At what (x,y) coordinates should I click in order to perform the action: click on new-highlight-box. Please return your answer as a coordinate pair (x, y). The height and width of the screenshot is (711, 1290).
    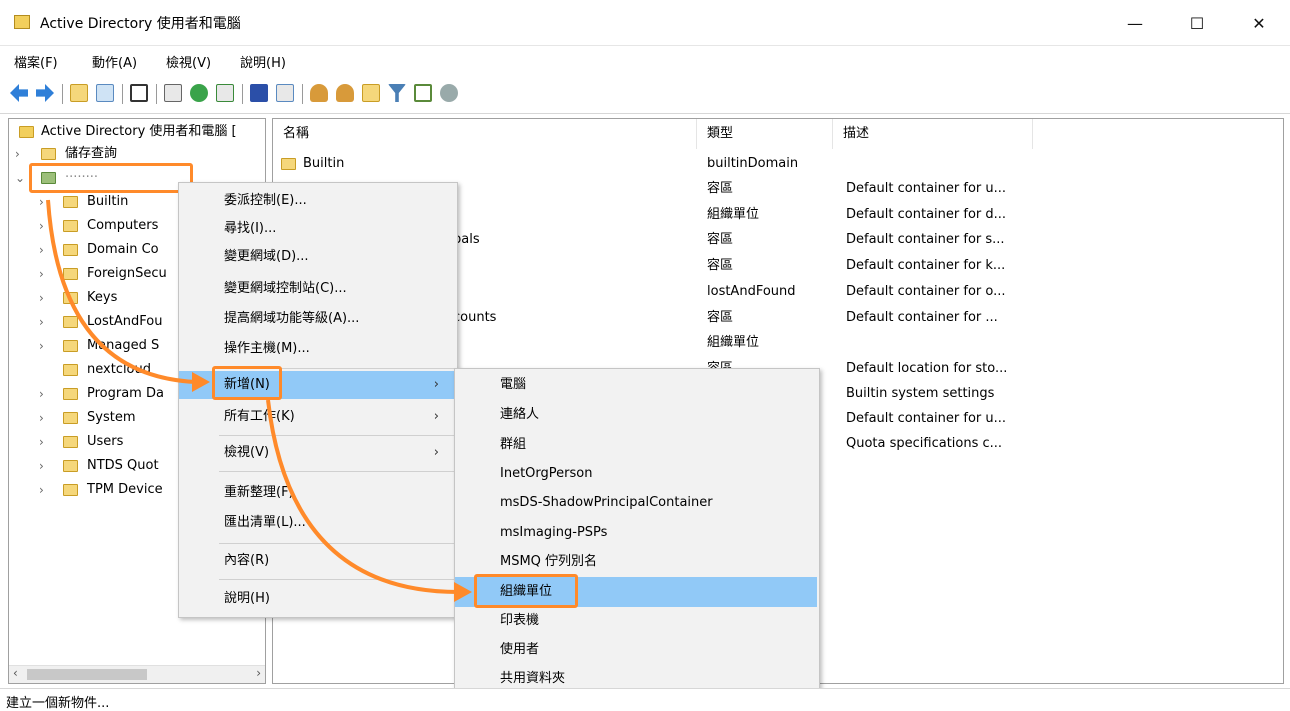
    Looking at the image, I should click on (247, 383).